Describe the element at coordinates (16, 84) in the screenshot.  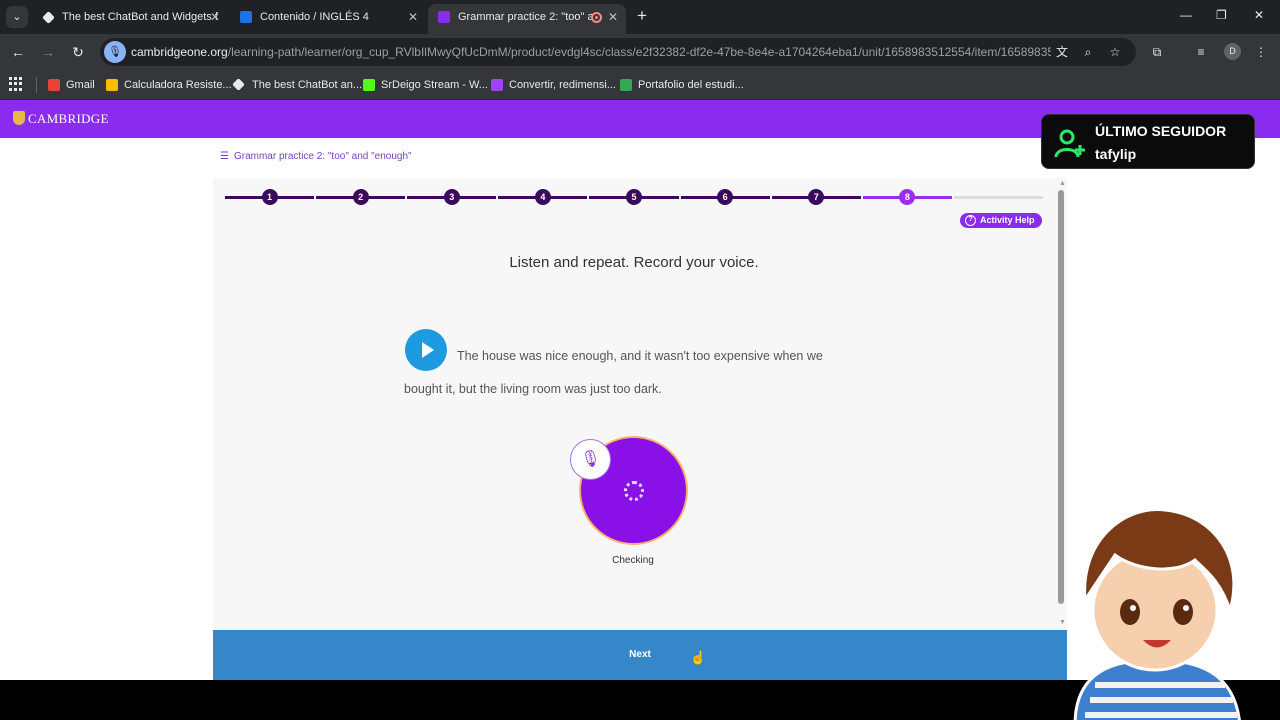
I see `apps-grid-icon` at that location.